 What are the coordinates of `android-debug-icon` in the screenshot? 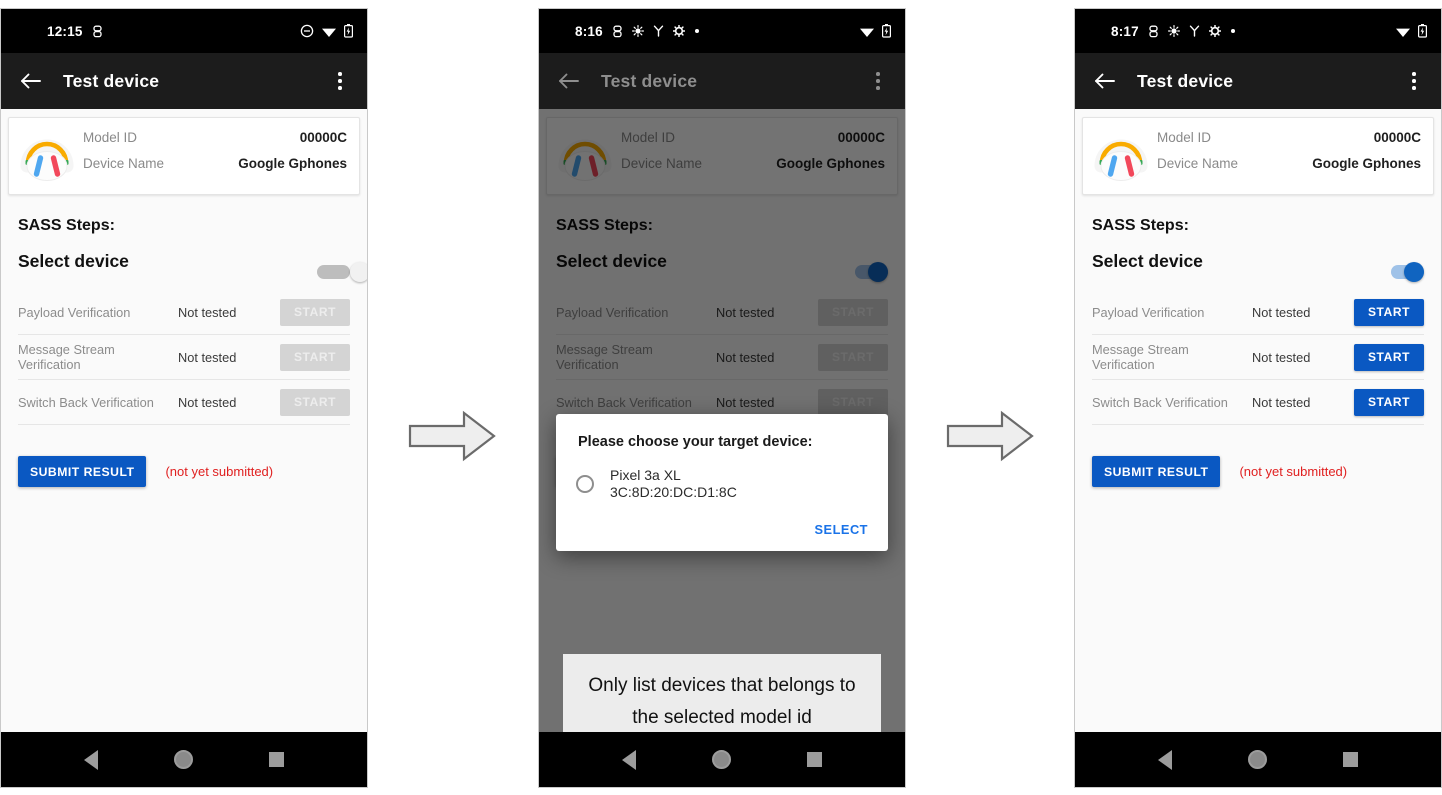 It's located at (617, 31).